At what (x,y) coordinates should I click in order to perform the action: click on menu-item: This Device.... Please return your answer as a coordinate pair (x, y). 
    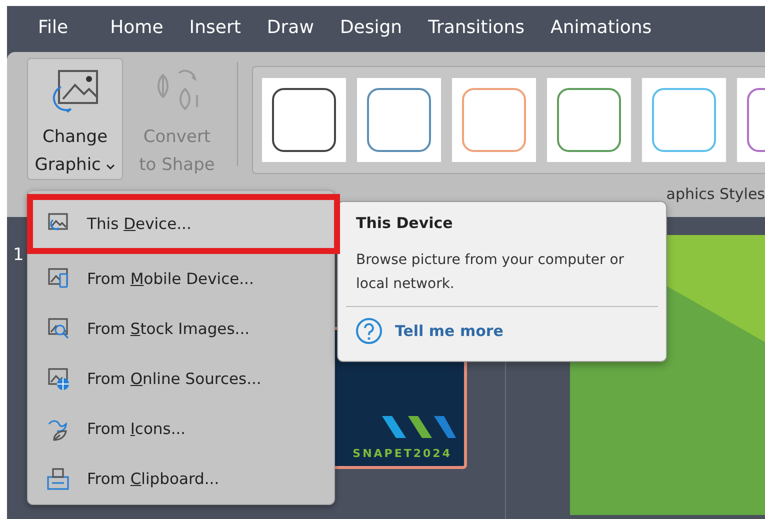
    Looking at the image, I should click on (183, 224).